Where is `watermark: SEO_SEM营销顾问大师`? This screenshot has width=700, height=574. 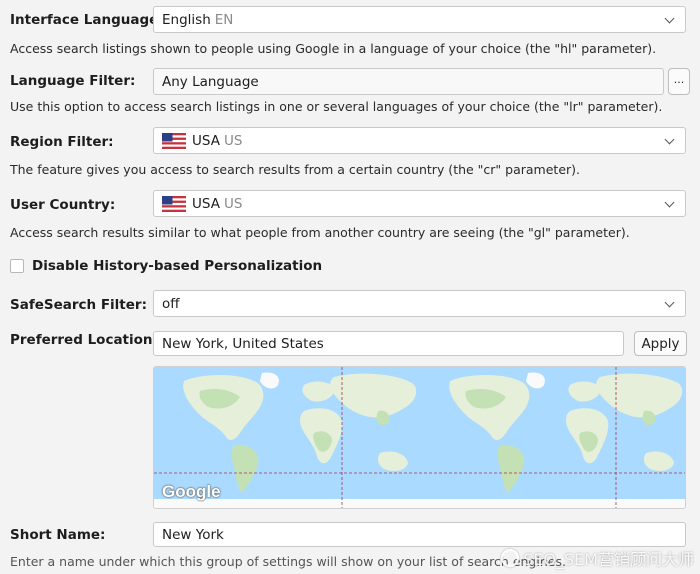 watermark: SEO_SEM营销顾问大师 is located at coordinates (597, 558).